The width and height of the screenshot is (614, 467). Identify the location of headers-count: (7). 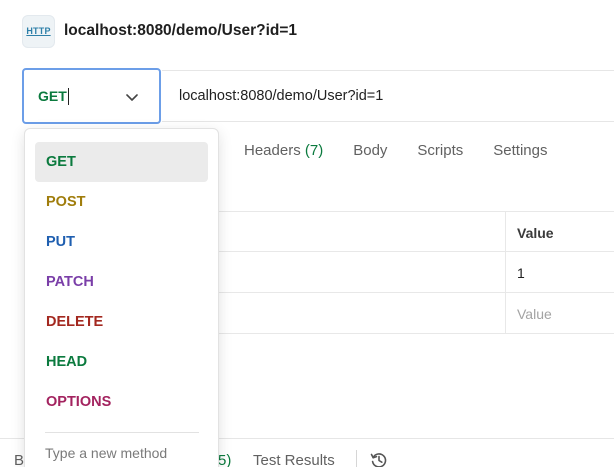
(314, 150).